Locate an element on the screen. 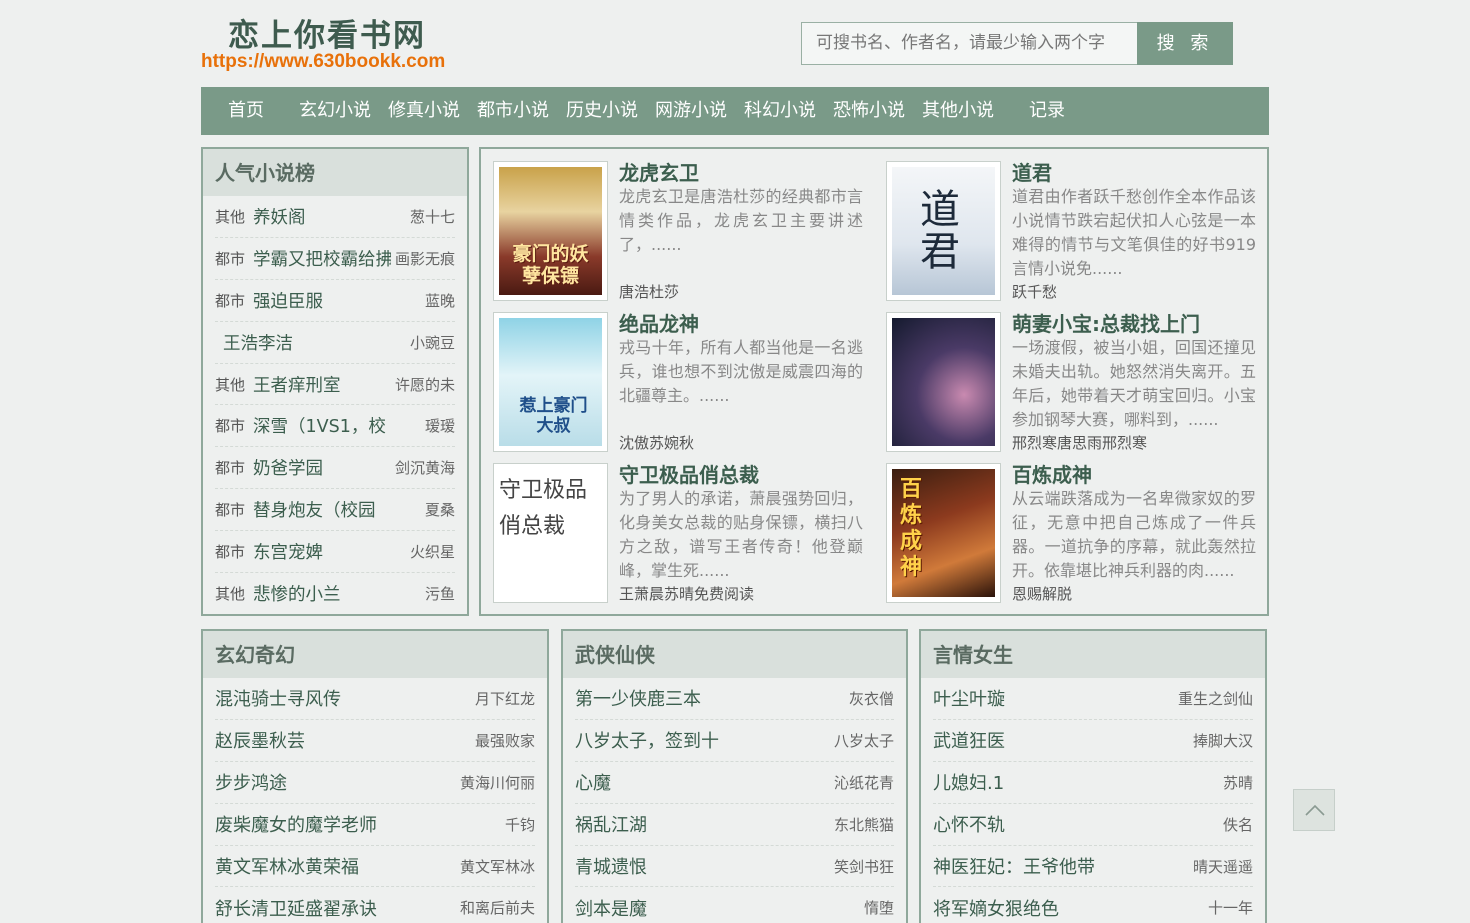  list-author: 佚名 is located at coordinates (1237, 824).